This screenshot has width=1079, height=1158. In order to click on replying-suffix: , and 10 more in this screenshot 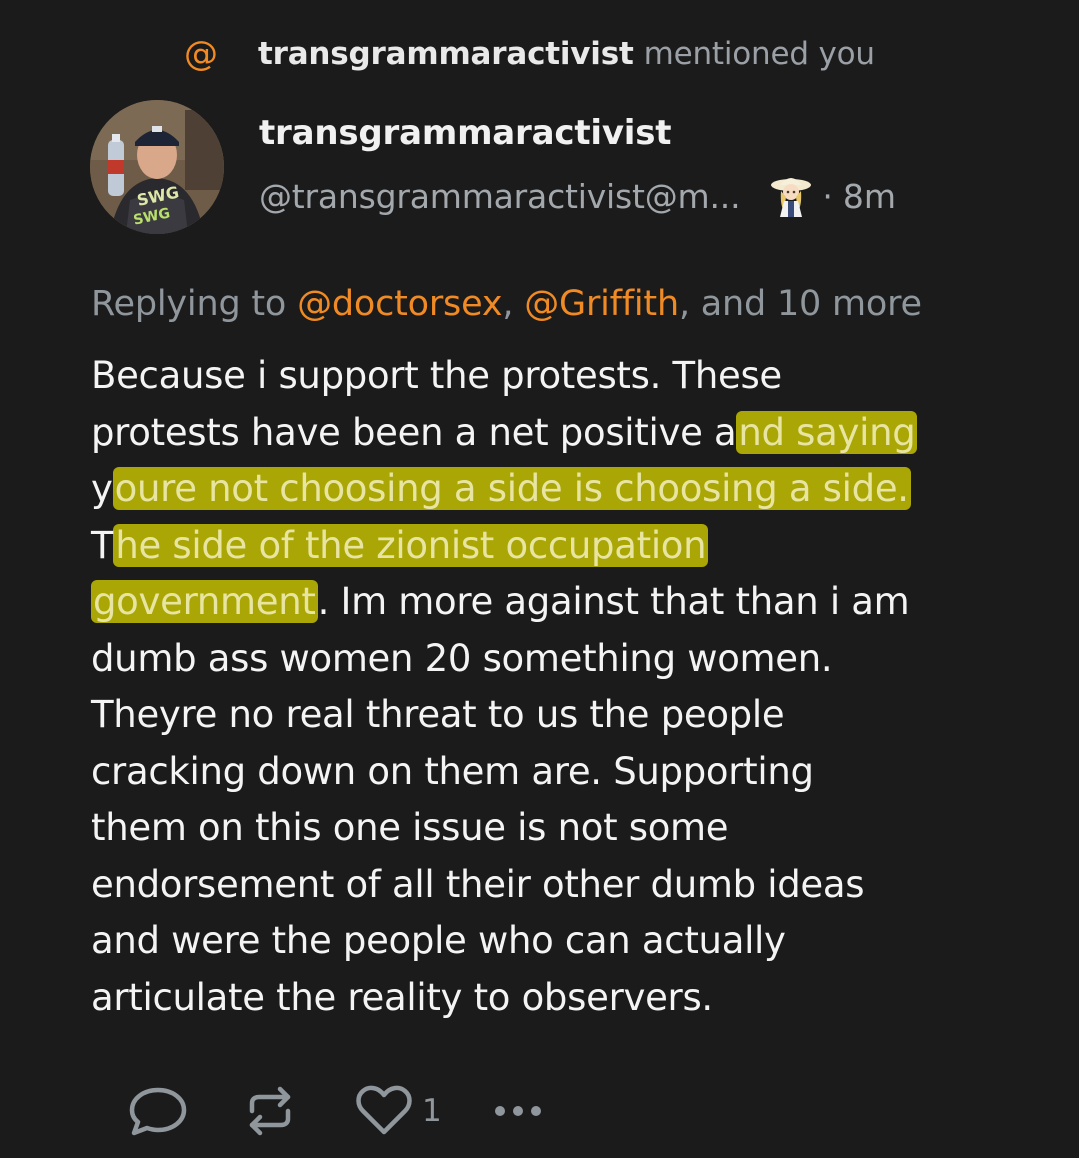, I will do `click(800, 304)`.